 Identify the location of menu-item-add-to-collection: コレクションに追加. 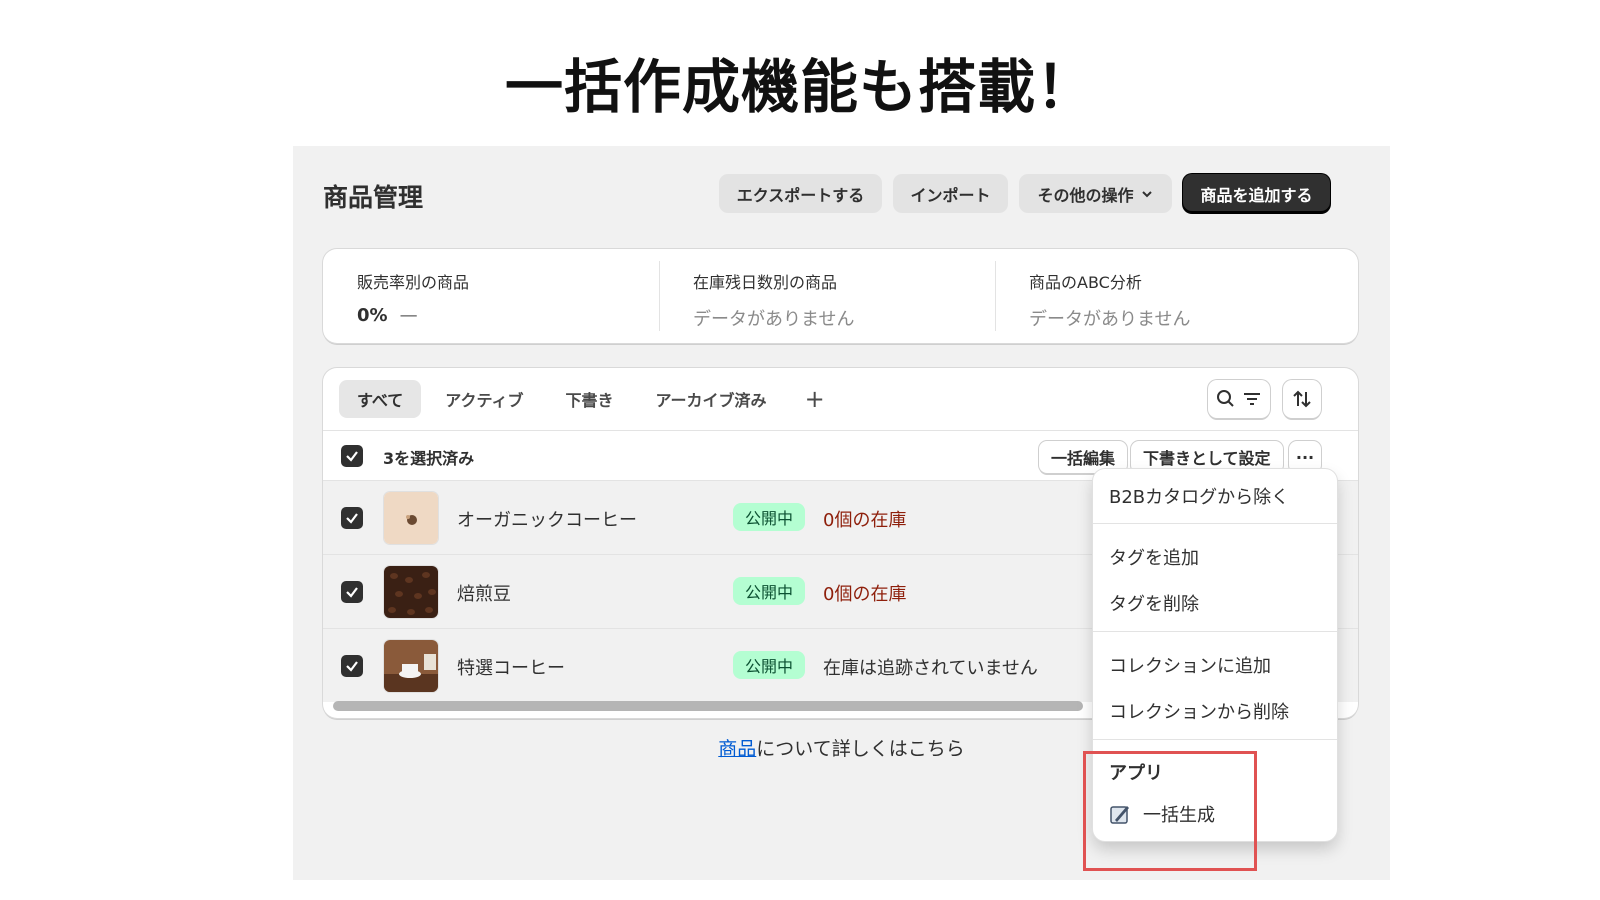
(1190, 665).